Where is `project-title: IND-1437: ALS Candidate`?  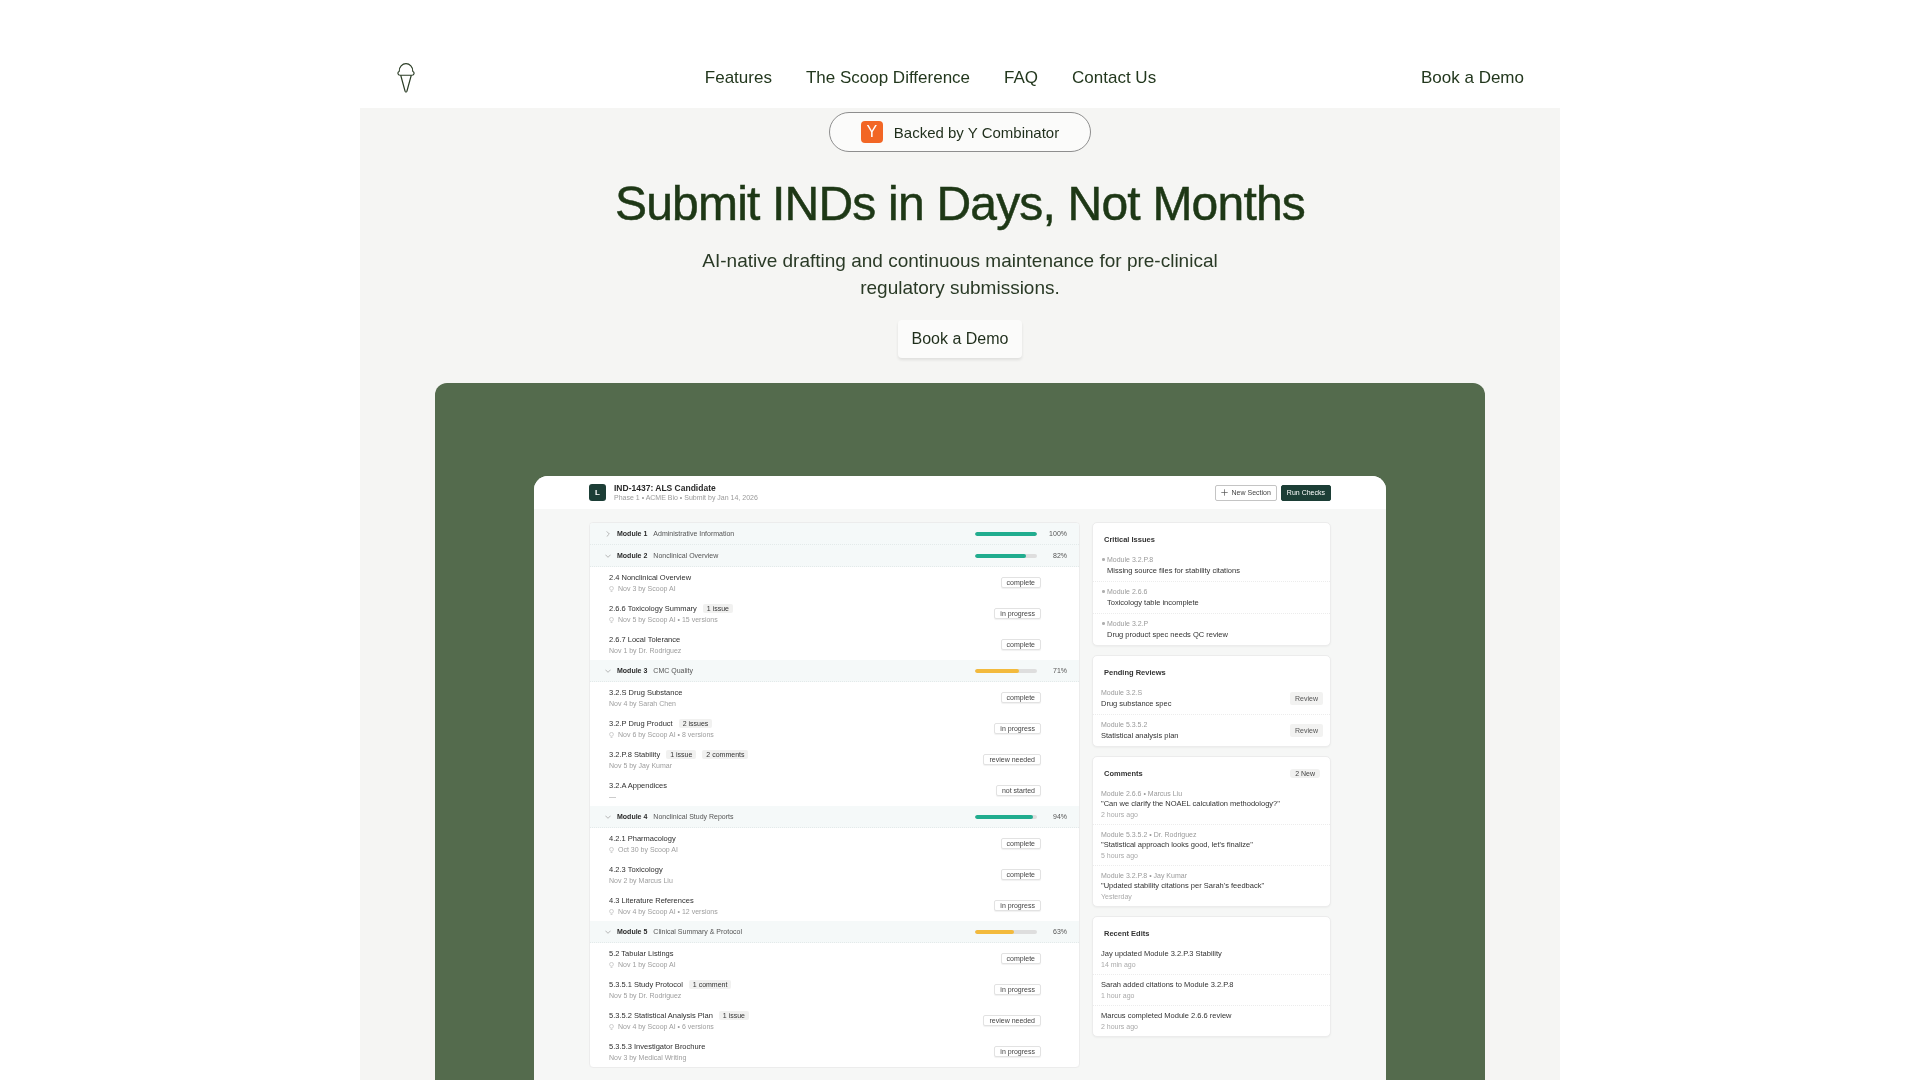
project-title: IND-1437: ALS Candidate is located at coordinates (665, 488).